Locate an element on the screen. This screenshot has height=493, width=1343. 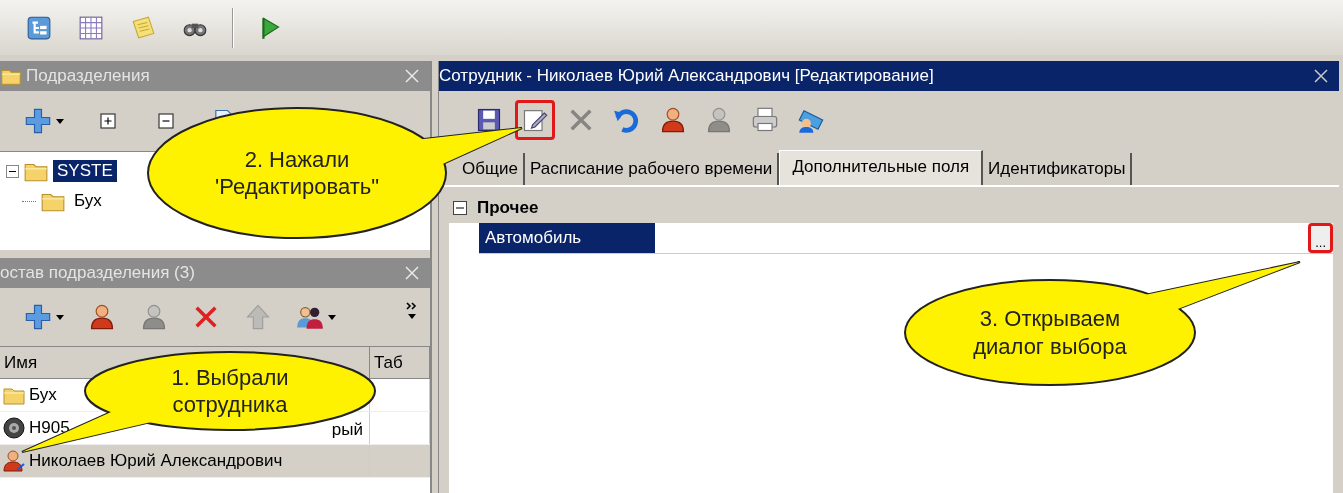
wheel-icon is located at coordinates (14, 428).